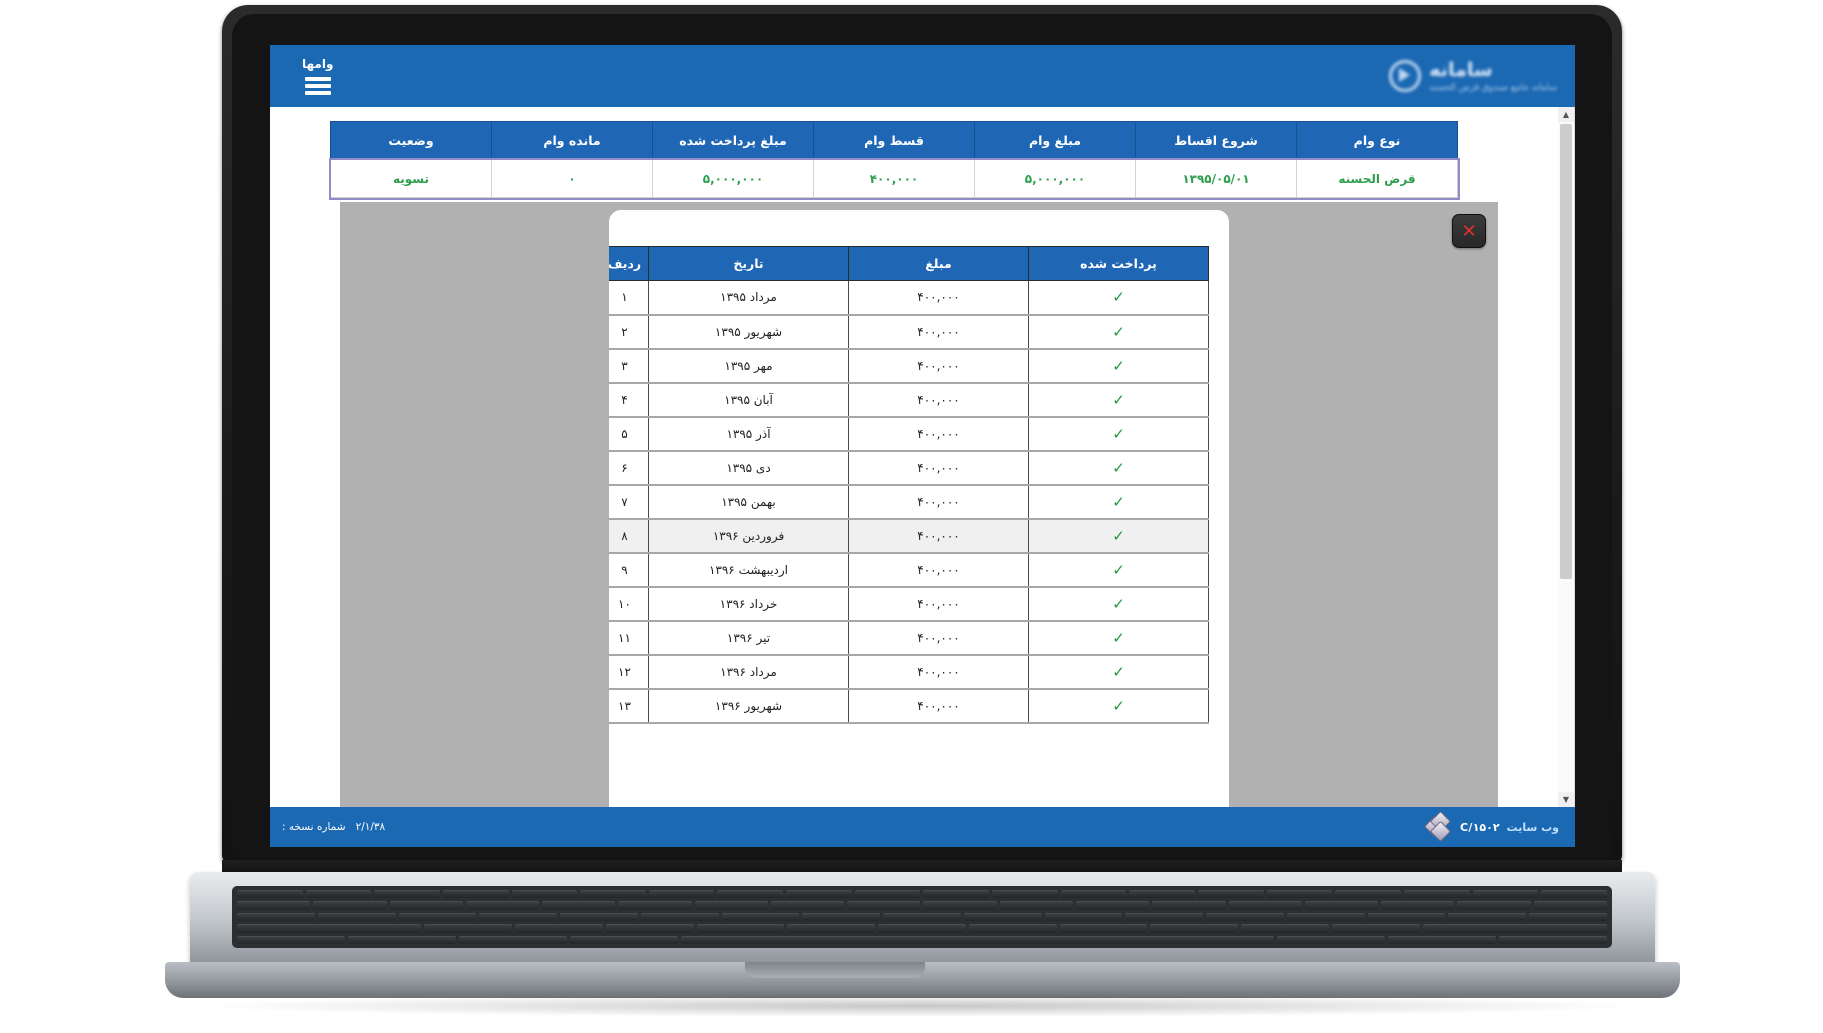 Image resolution: width=1823 pixels, height=1033 pixels. What do you see at coordinates (411, 140) in the screenshot?
I see `col-header-status: وضعیت` at bounding box center [411, 140].